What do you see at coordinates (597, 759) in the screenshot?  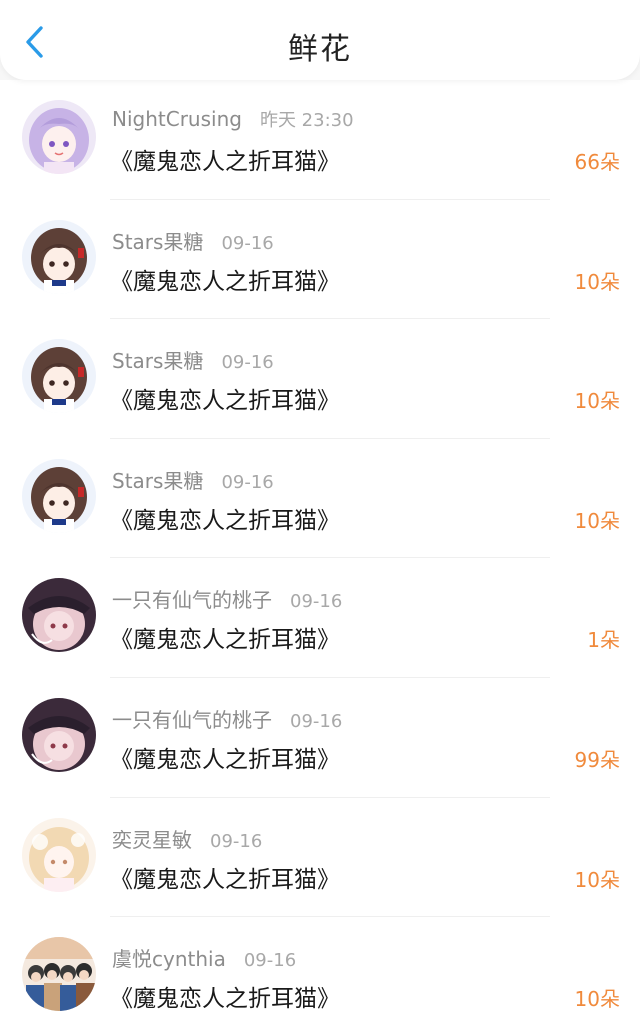 I see `flower-count: 99朵` at bounding box center [597, 759].